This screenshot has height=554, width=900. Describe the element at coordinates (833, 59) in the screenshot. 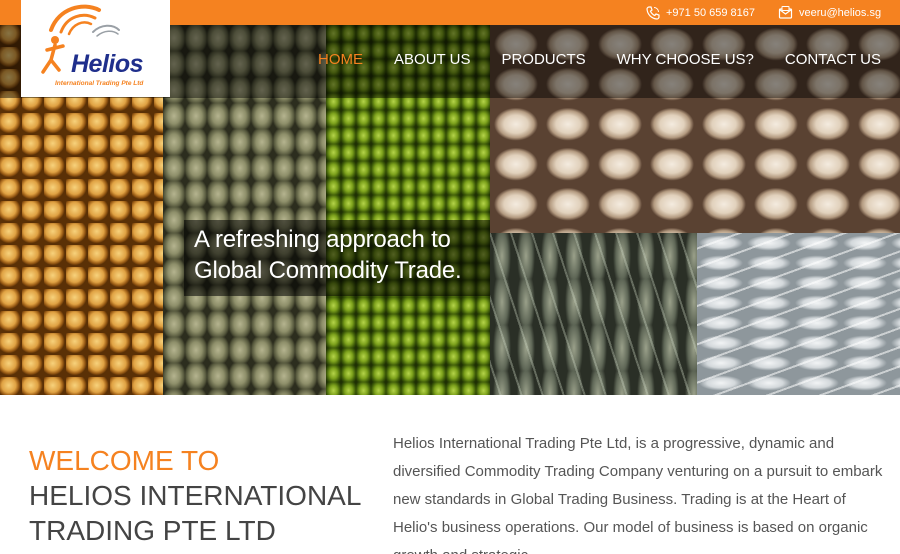

I see `nav-contact-us: CONTACT US` at that location.